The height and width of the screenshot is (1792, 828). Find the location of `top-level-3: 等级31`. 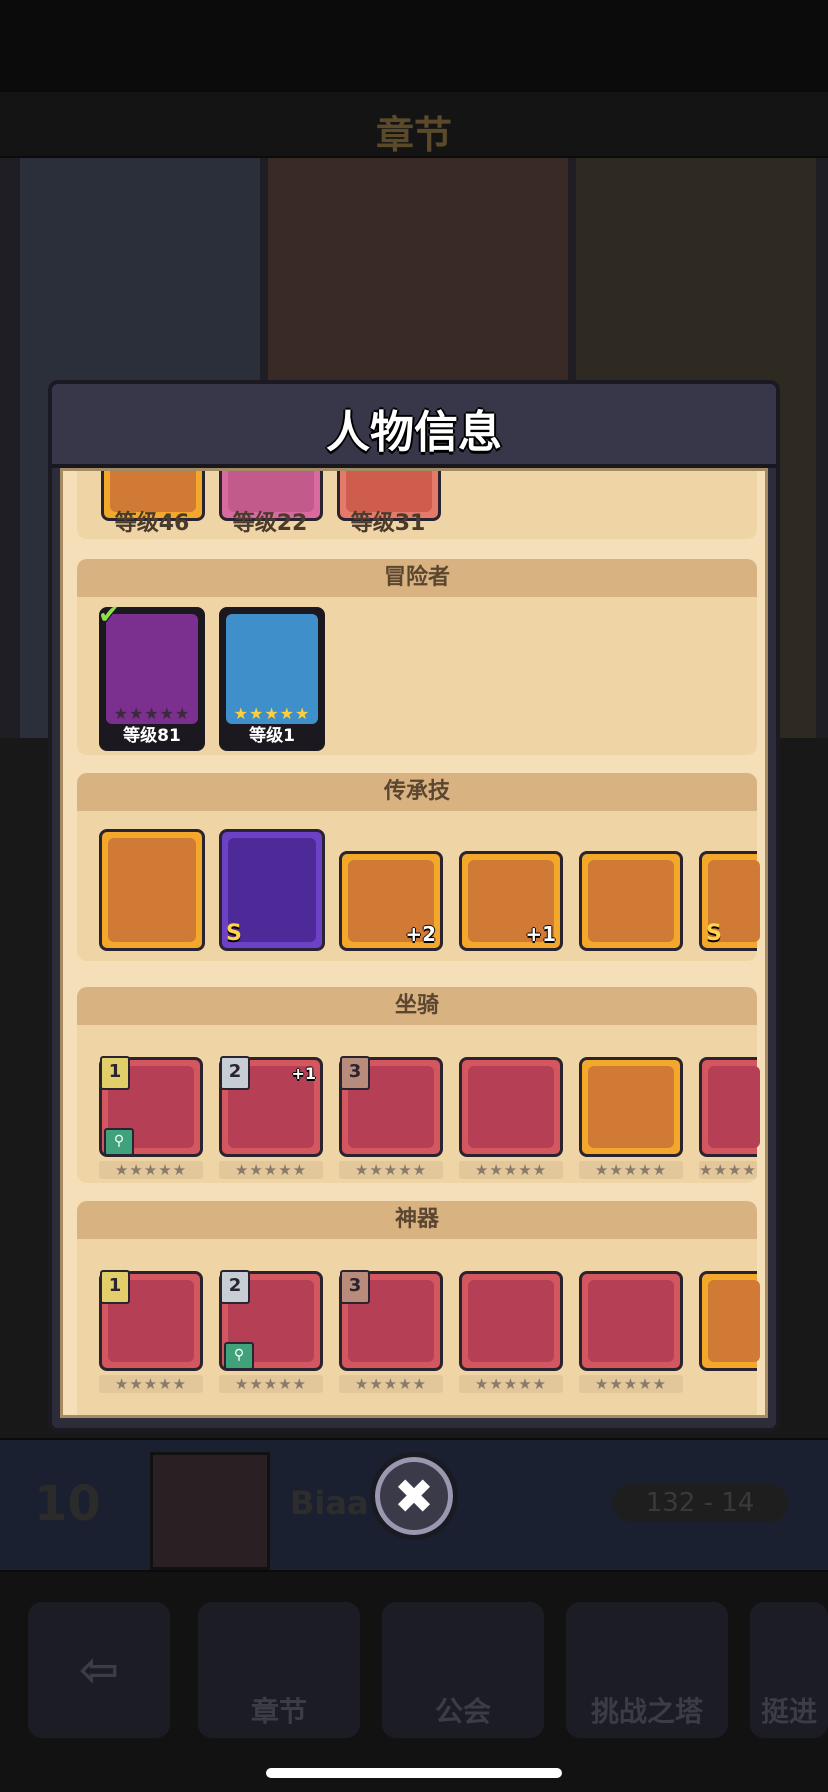

top-level-3: 等级31 is located at coordinates (388, 523).